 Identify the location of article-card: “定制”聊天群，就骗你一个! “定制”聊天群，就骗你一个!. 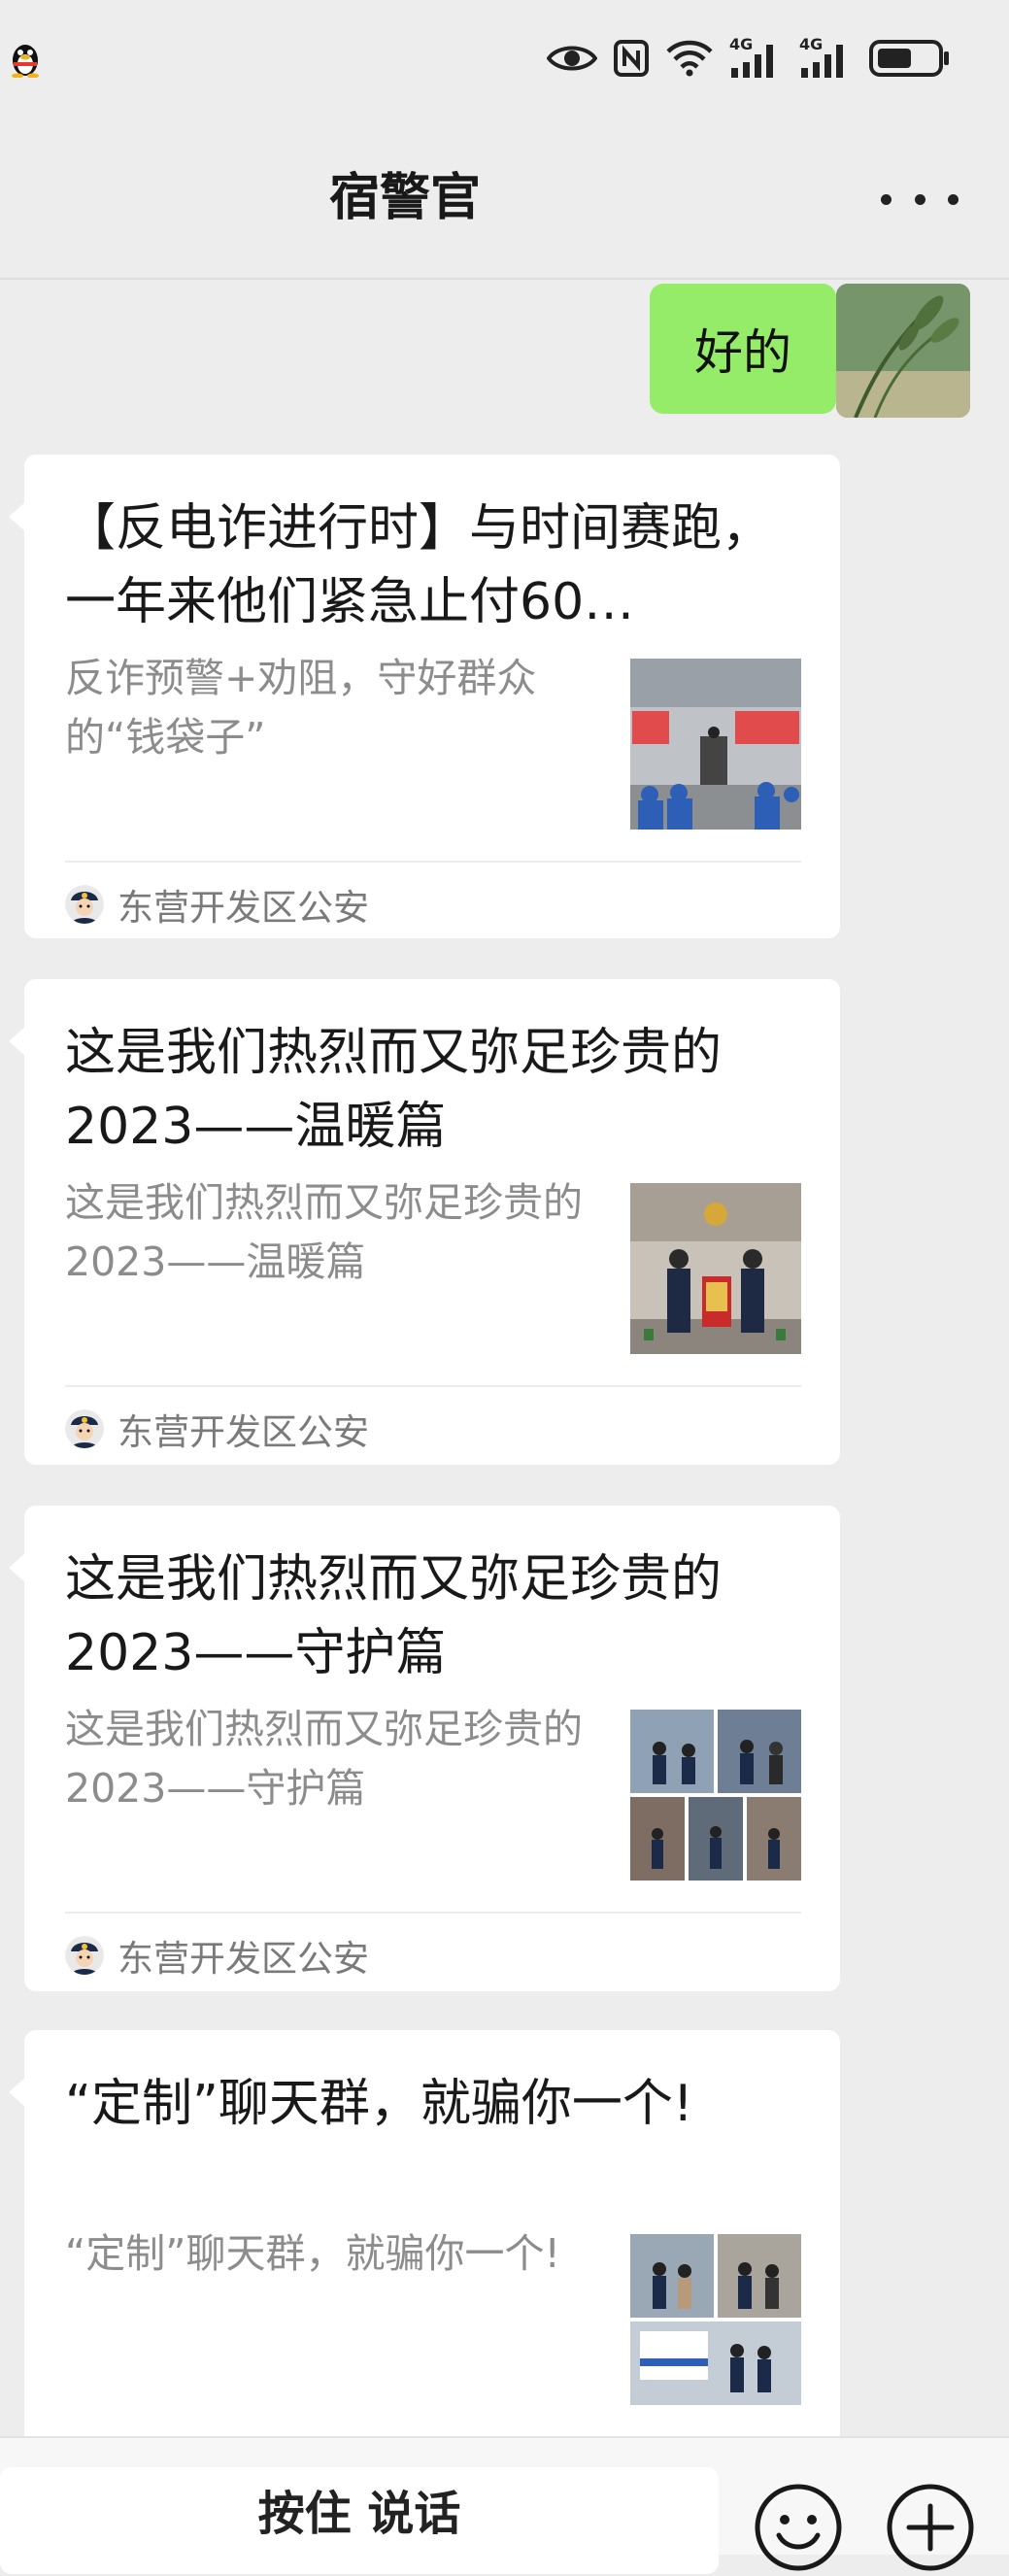
(424, 2233).